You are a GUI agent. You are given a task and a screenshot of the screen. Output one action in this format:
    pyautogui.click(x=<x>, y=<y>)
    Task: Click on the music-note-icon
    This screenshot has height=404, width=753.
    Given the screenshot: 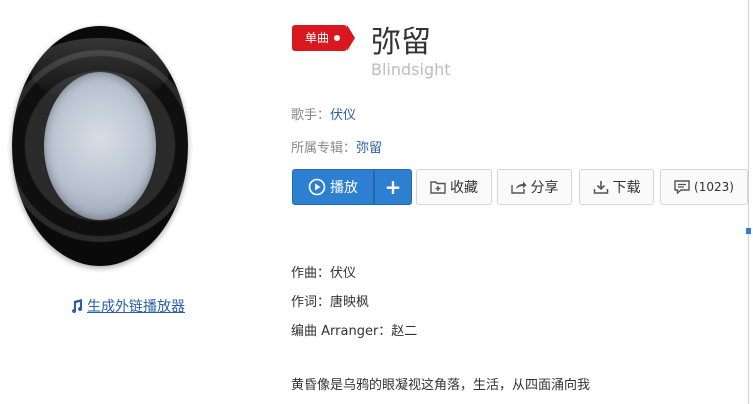 What is the action you would take?
    pyautogui.click(x=76, y=306)
    